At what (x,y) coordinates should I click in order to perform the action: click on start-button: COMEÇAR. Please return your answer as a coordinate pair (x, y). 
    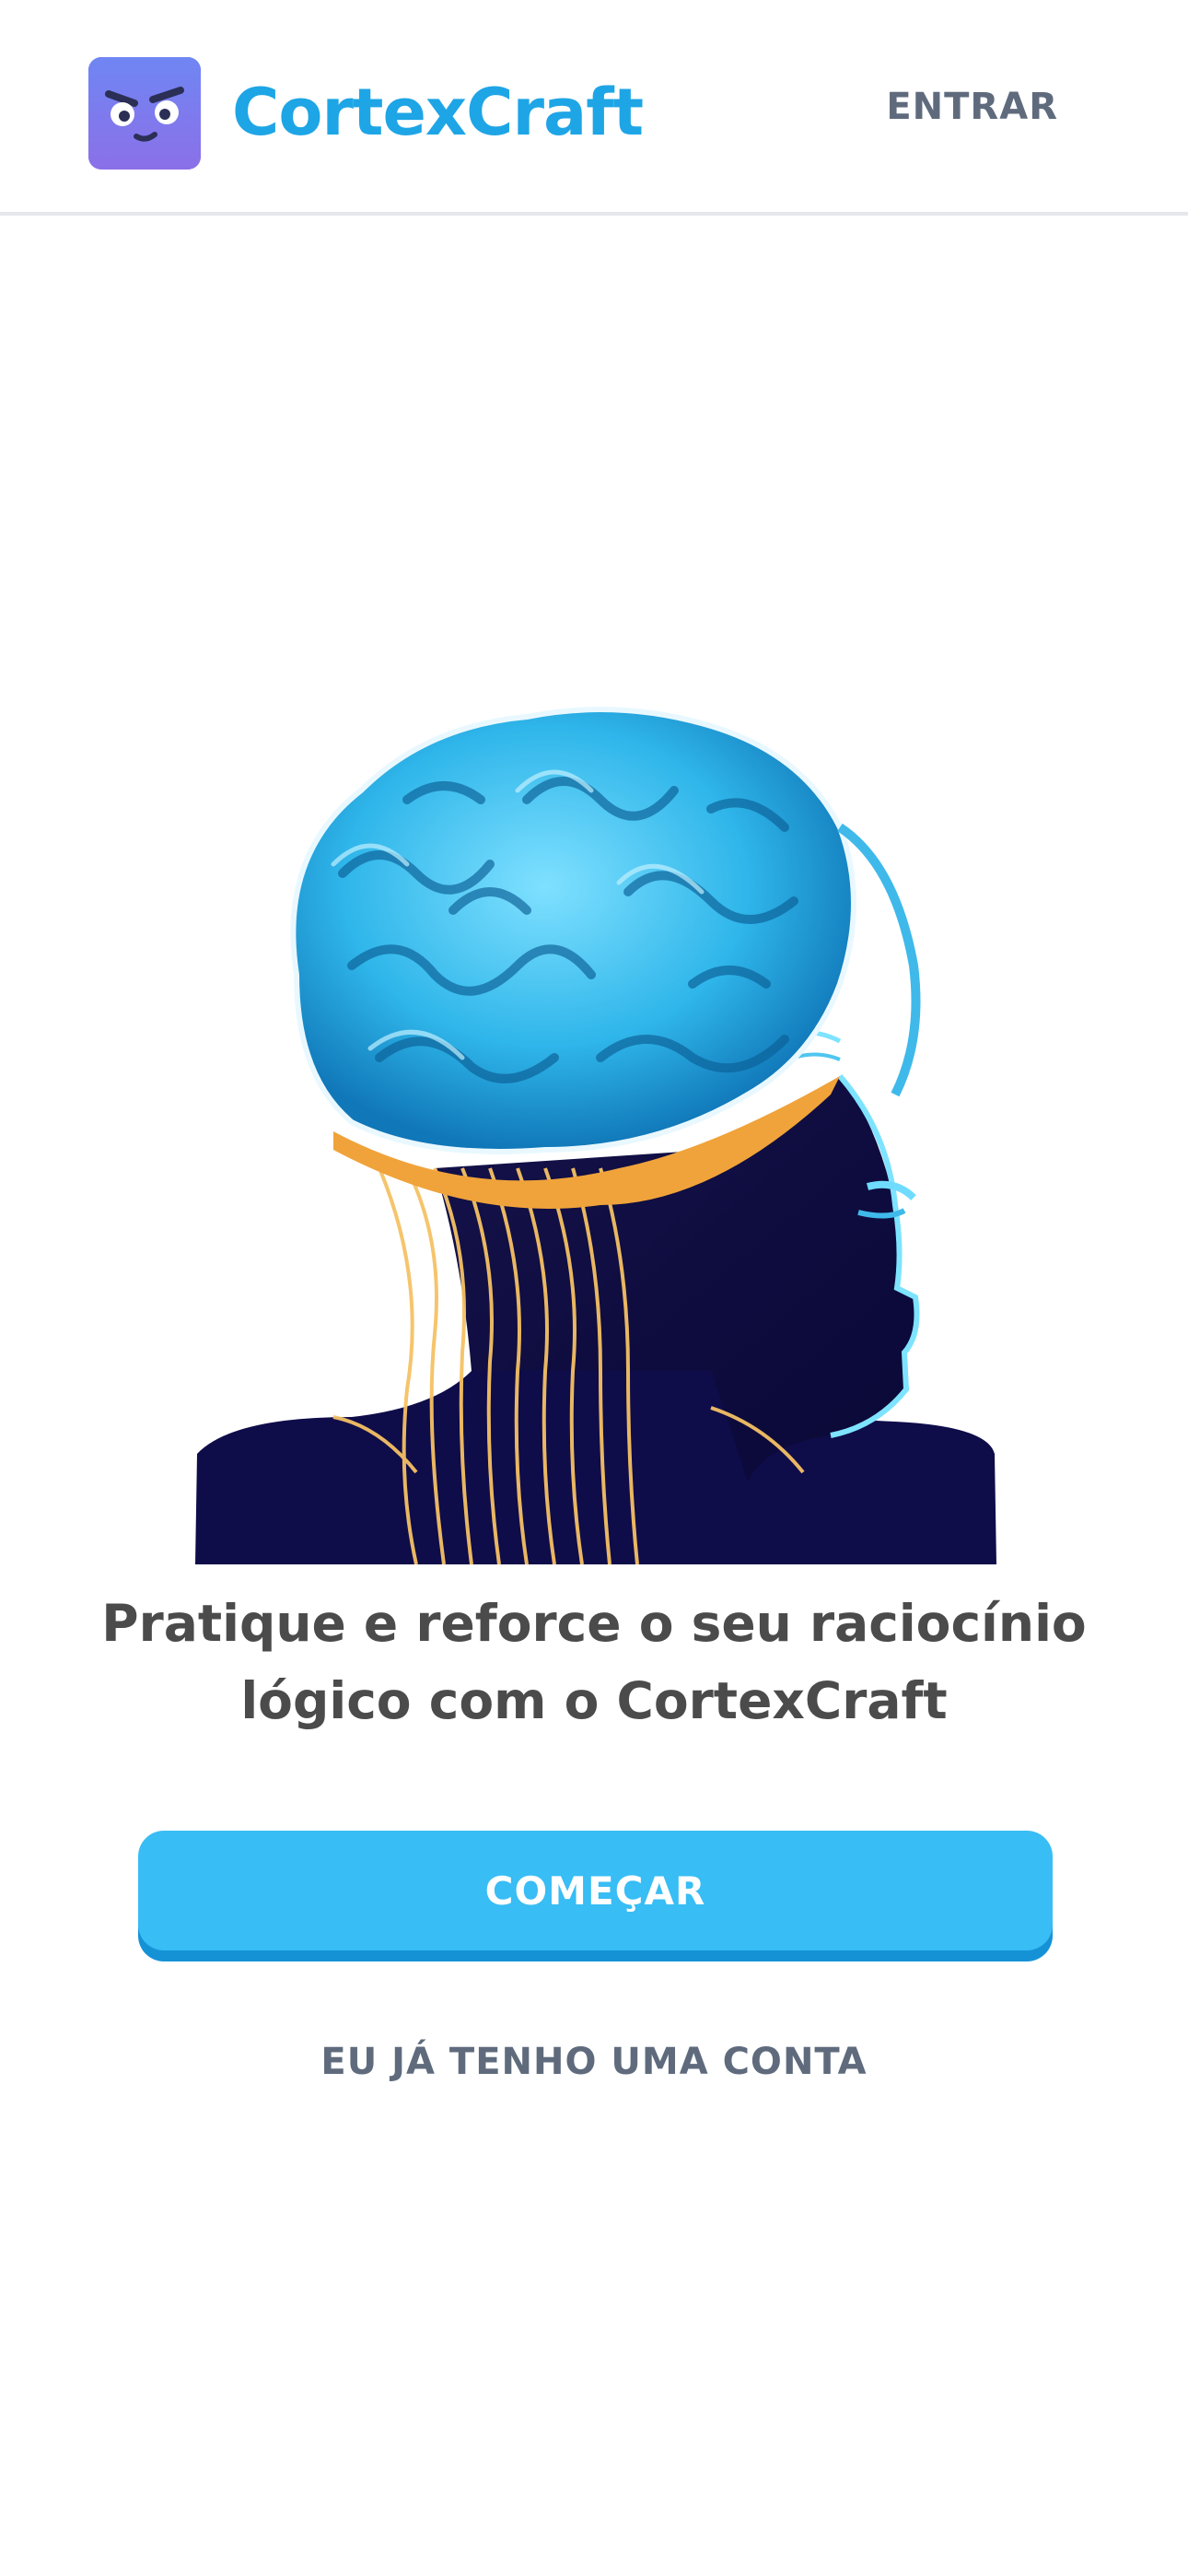
    Looking at the image, I should click on (595, 1891).